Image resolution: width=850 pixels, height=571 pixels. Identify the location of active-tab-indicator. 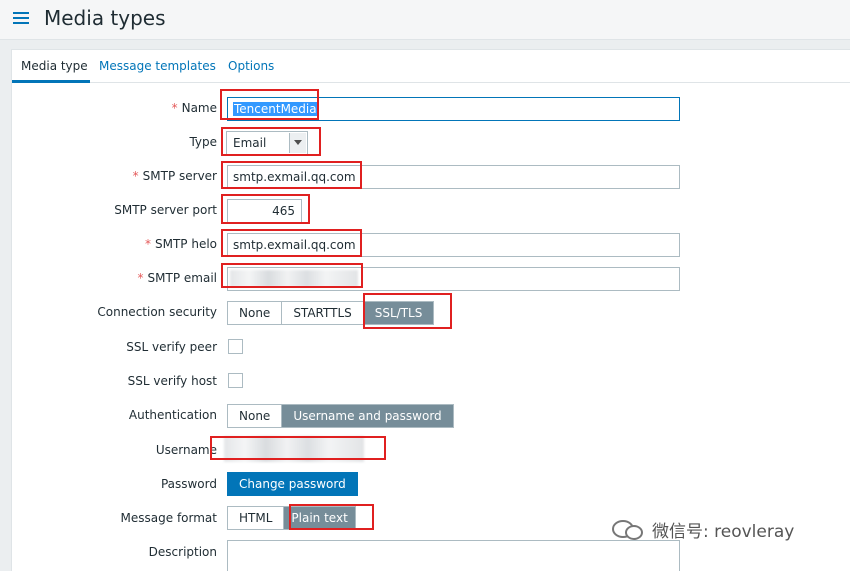
(51, 81).